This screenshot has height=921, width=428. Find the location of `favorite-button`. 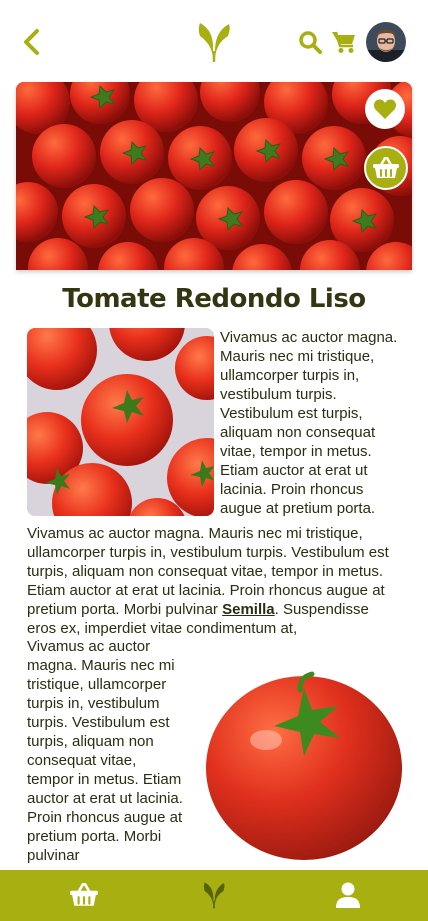

favorite-button is located at coordinates (385, 109).